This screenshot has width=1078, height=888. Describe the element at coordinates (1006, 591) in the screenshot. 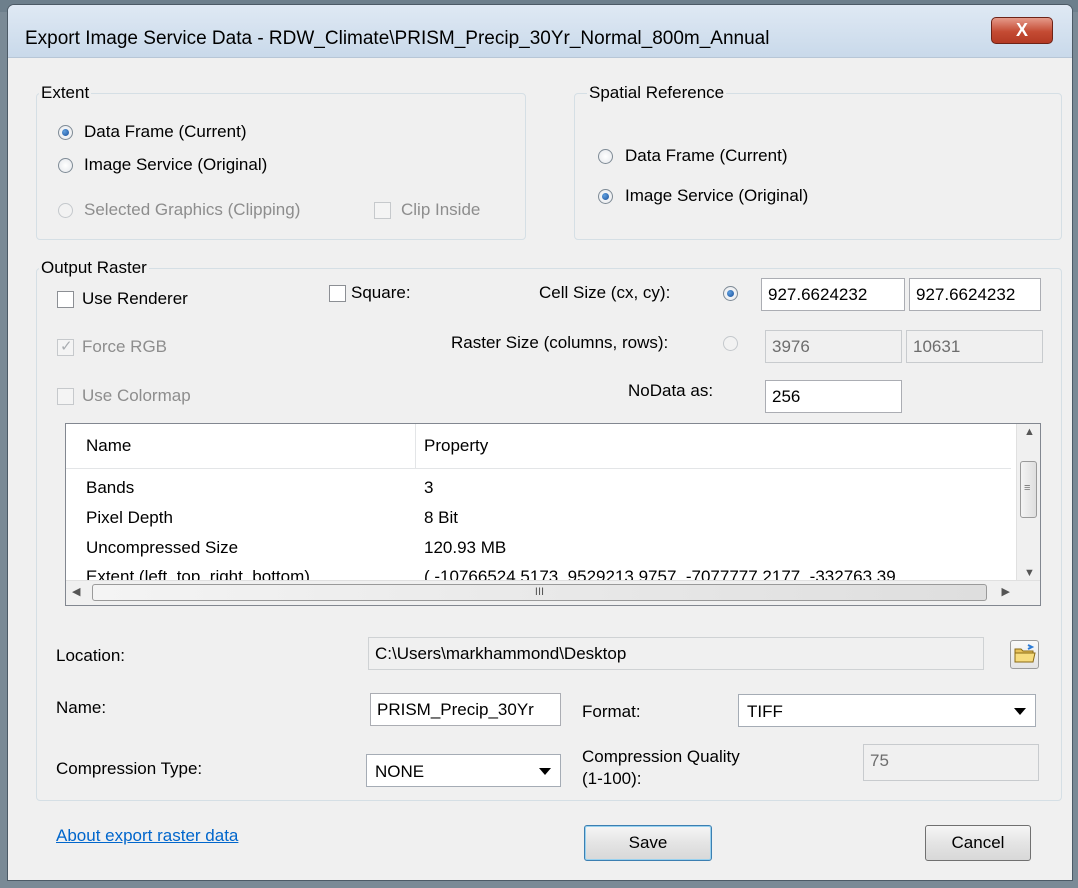

I see `scroll-right-icon: ▶` at that location.